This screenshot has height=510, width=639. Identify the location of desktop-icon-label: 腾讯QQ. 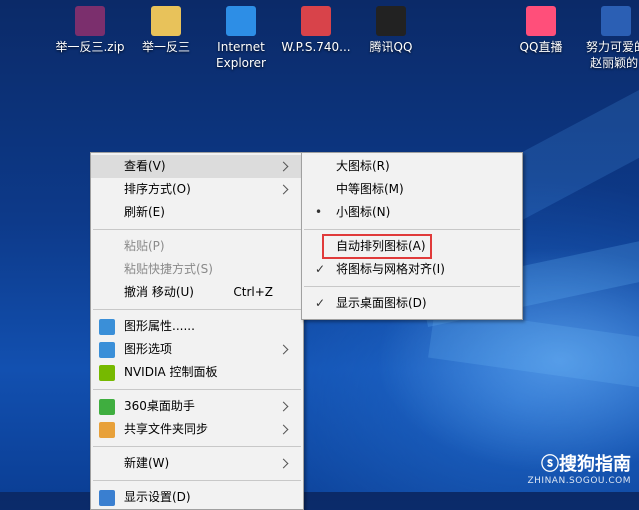
(391, 47).